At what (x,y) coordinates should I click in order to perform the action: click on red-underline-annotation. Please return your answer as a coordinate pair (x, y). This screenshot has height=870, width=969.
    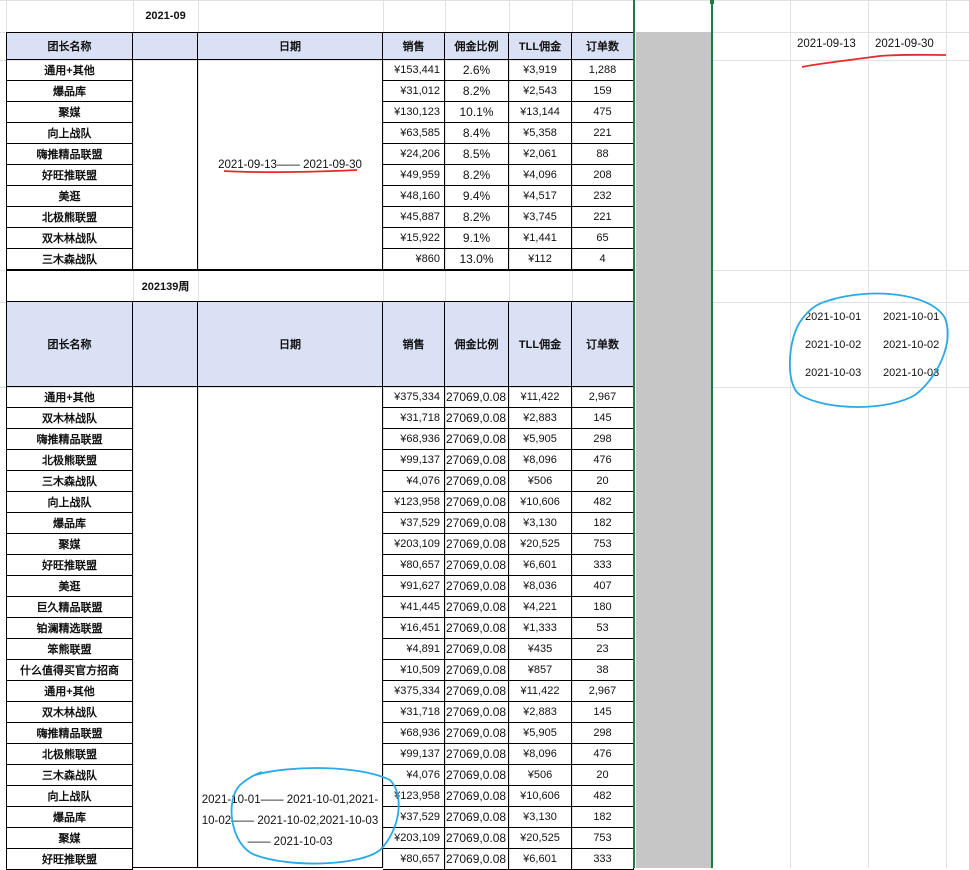
    Looking at the image, I should click on (290, 171).